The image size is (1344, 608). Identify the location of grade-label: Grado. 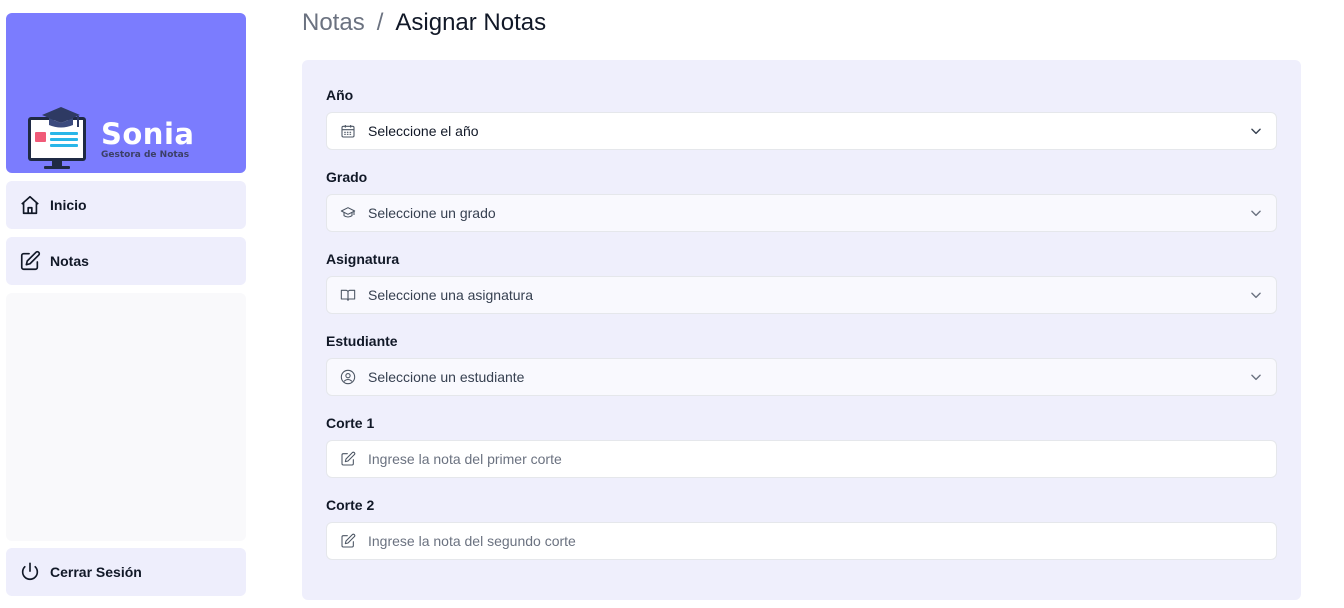
(347, 177).